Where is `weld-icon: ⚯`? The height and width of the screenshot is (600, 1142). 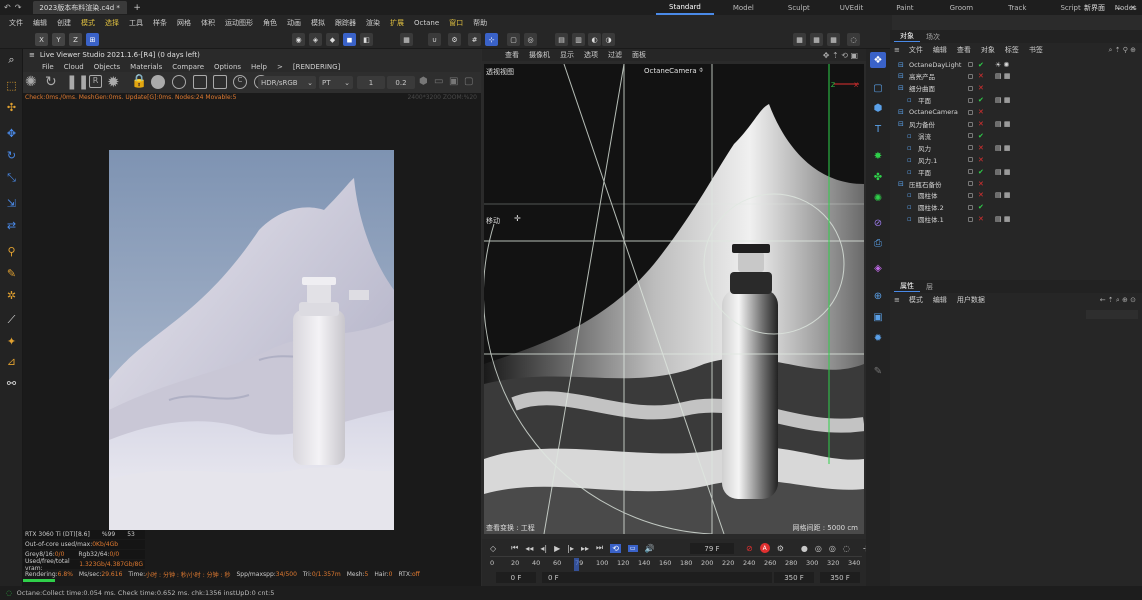
weld-icon: ⚯ is located at coordinates (11, 383).